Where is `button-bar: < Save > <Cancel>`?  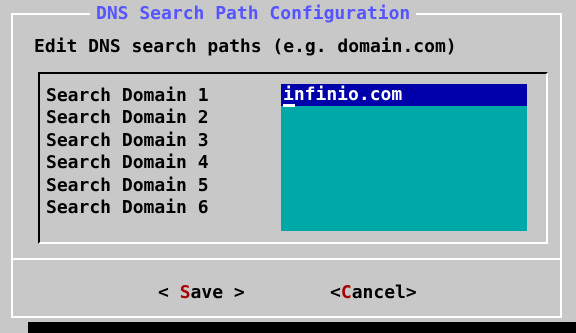
button-bar: < Save > <Cancel> is located at coordinates (286, 288).